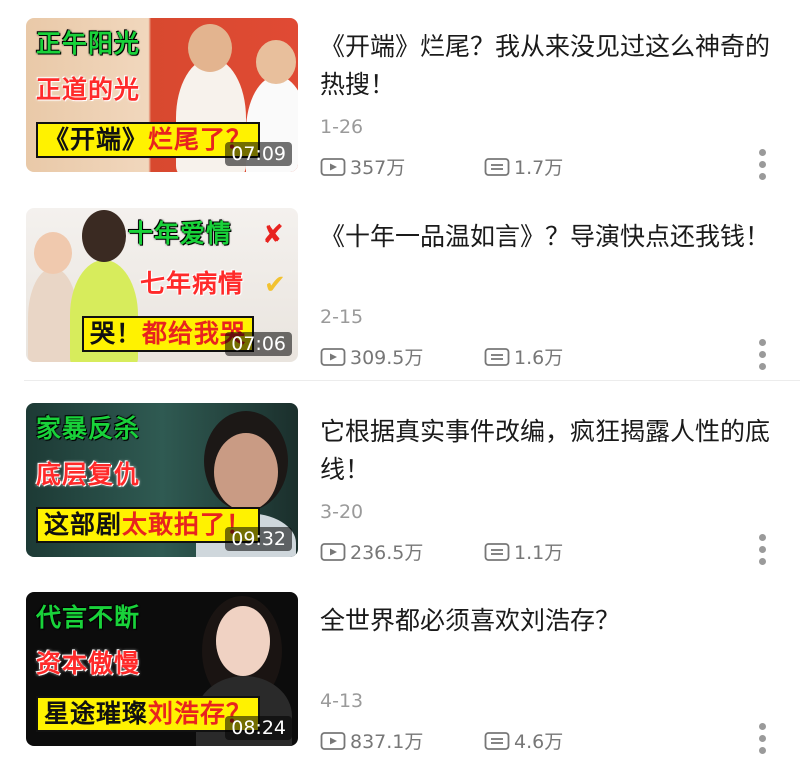  Describe the element at coordinates (342, 512) in the screenshot. I see `video-date: 3-20` at that location.